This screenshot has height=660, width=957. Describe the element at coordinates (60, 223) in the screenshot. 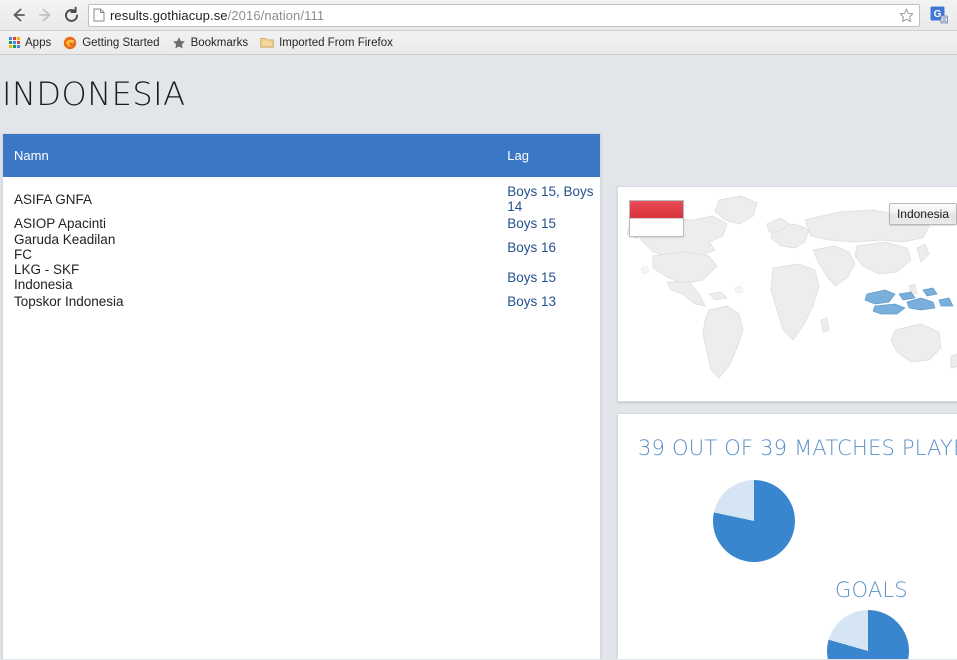

I see `cell-namn: ASIOP Apacinti` at that location.